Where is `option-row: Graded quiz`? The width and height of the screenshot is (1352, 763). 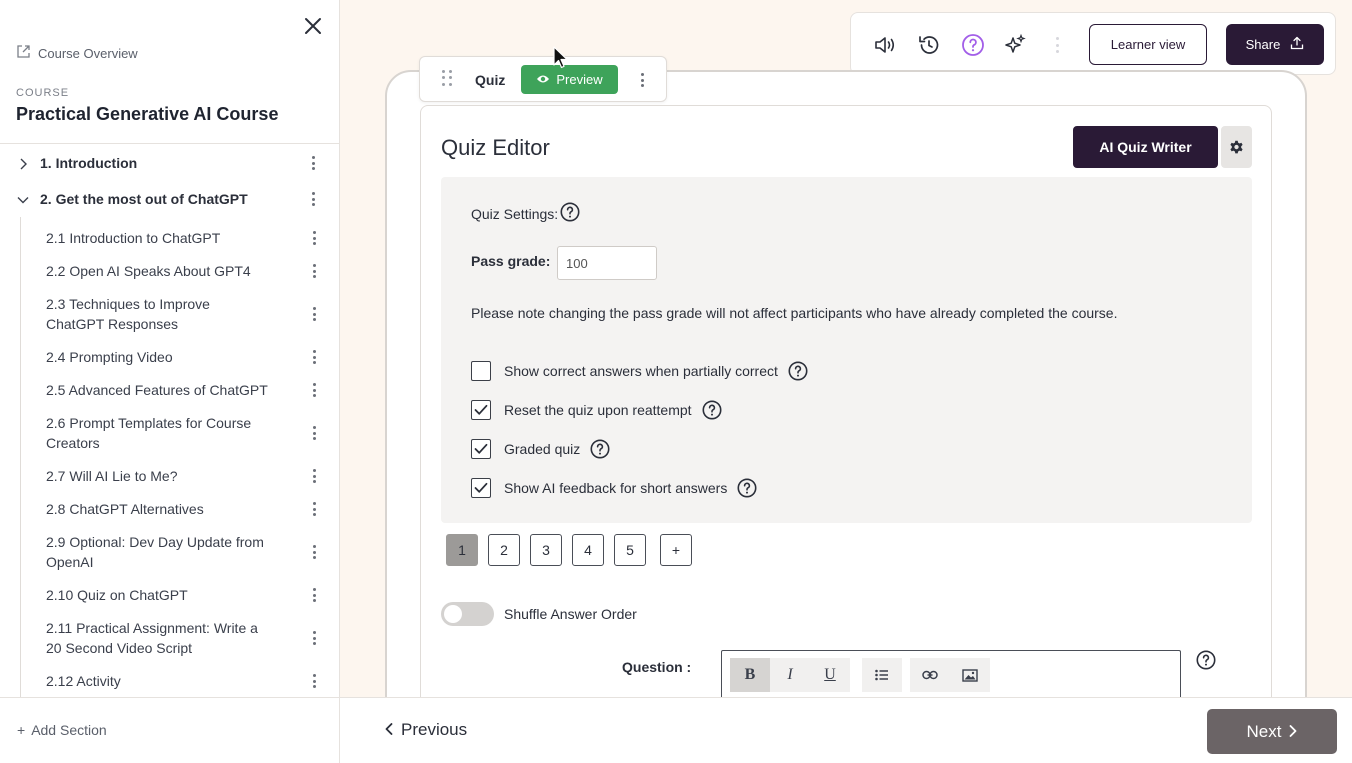 option-row: Graded quiz is located at coordinates (540, 449).